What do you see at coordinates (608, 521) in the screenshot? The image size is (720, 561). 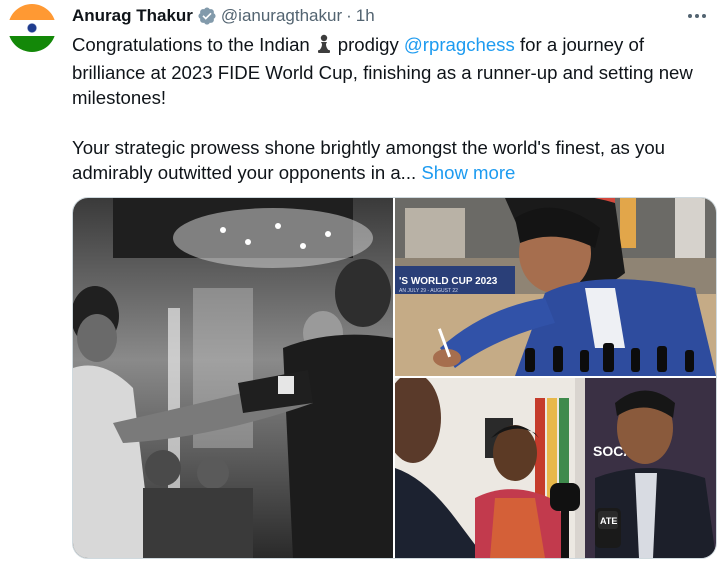 I see `photo3-mic-logo: ATE` at bounding box center [608, 521].